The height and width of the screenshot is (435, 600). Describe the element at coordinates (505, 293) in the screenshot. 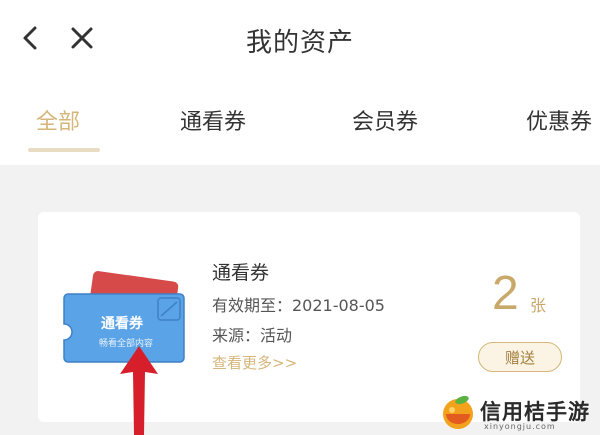

I see `voucher-count: 2` at that location.